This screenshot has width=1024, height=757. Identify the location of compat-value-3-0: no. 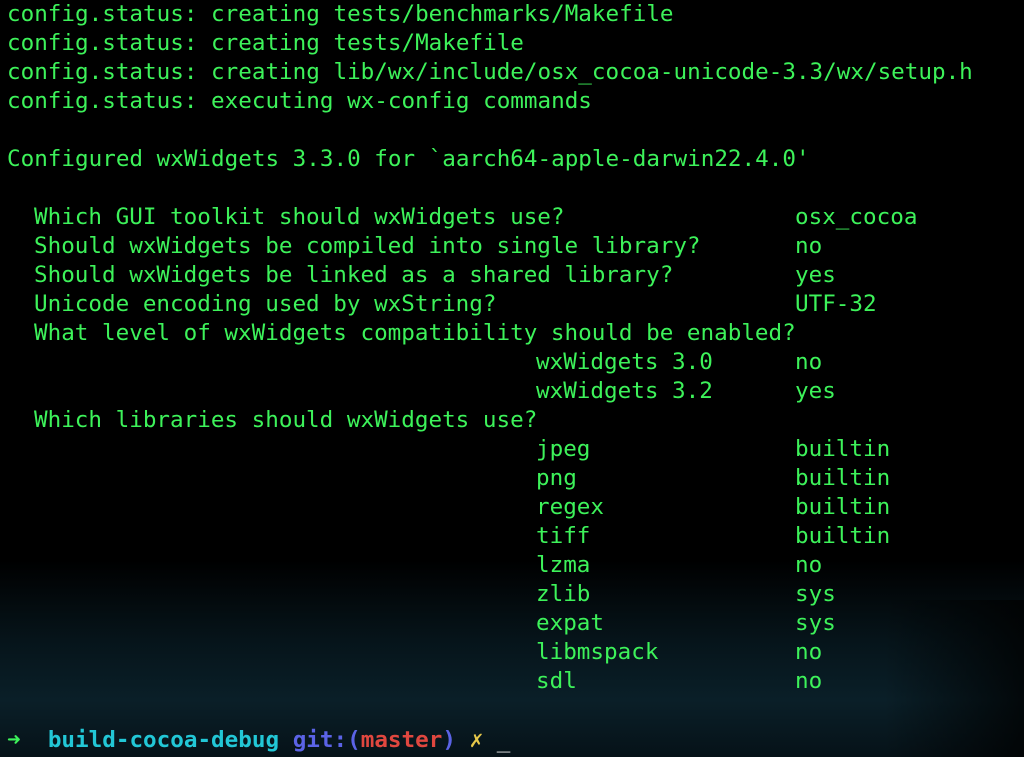
(809, 362).